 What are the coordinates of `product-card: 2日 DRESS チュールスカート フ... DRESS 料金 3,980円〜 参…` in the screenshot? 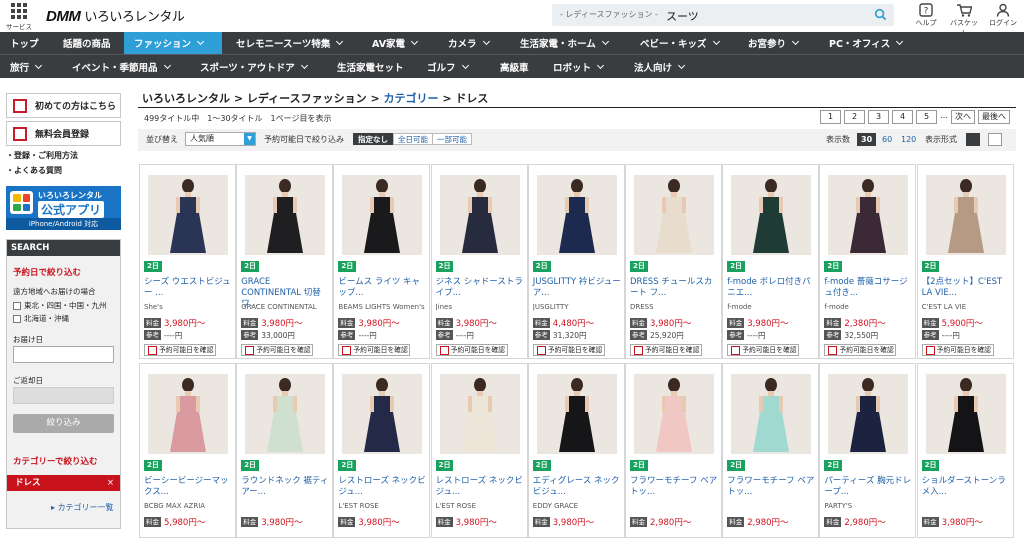 It's located at (673, 261).